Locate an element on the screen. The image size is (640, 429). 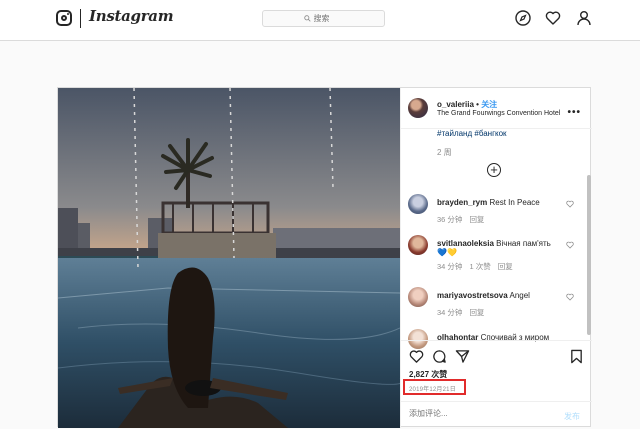
comment-time: 36 分钟 is located at coordinates (450, 219).